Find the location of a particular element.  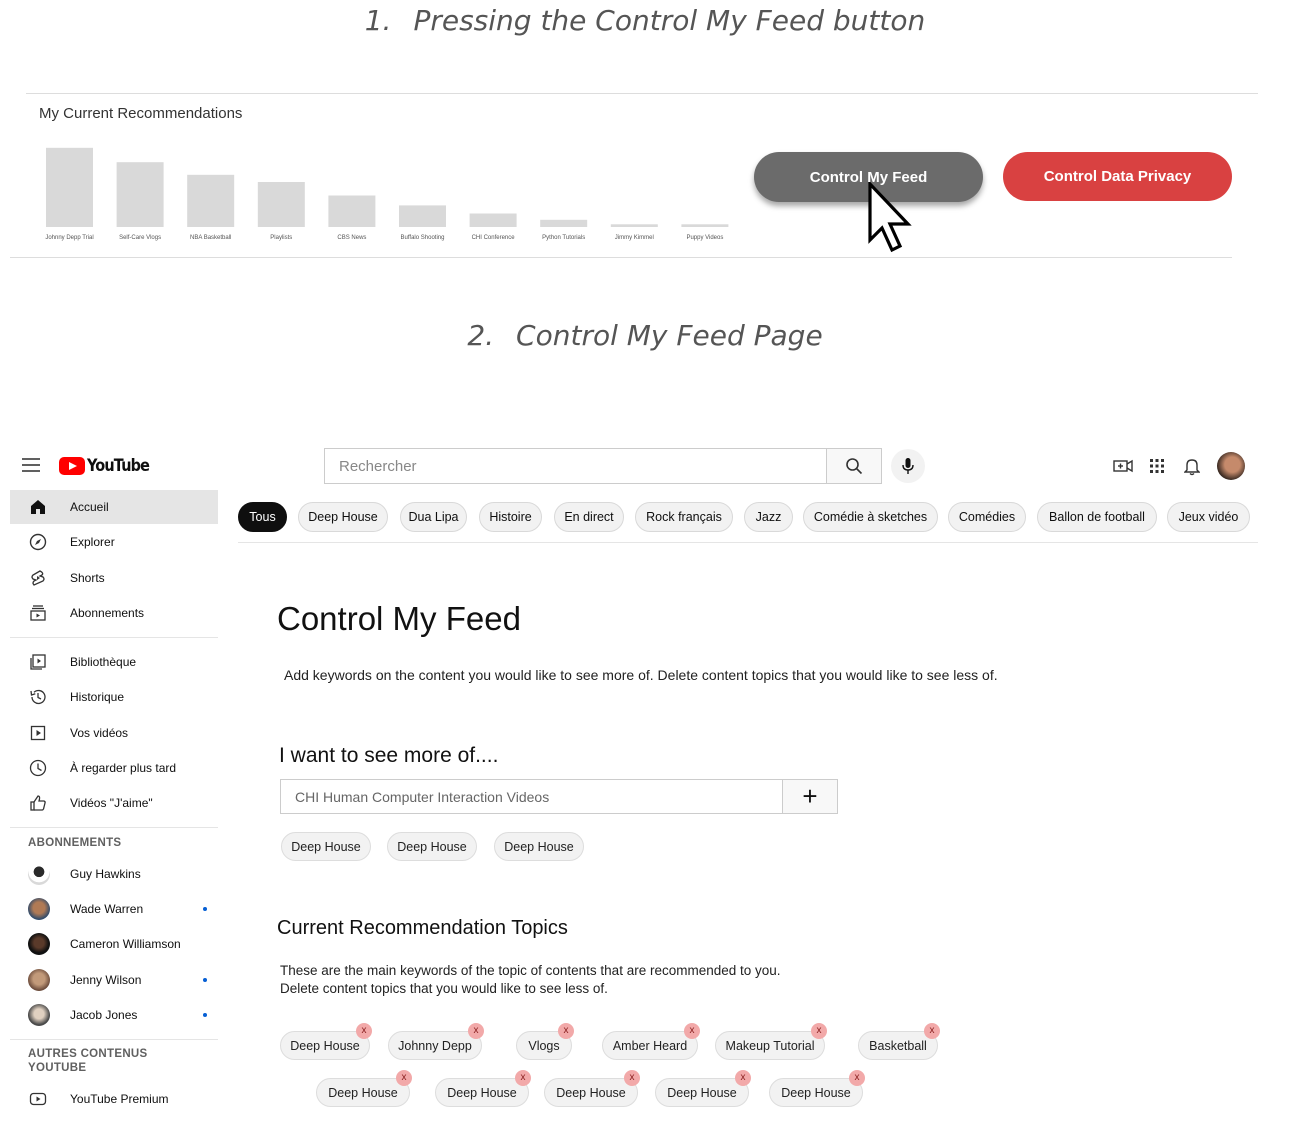

sidebar-item: Shorts is located at coordinates (114, 578).